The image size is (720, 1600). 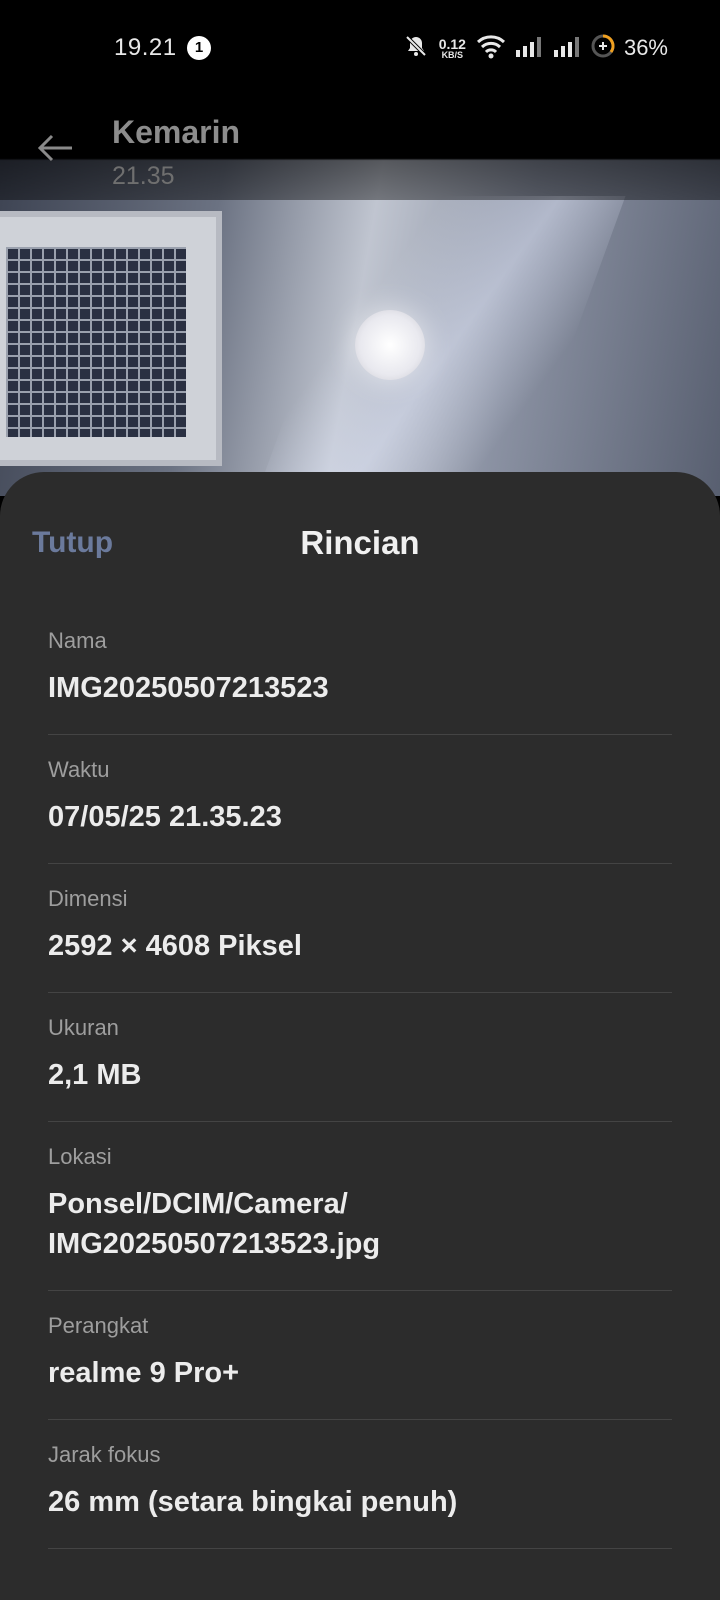 I want to click on header-subtitle: 21.35, so click(x=143, y=176).